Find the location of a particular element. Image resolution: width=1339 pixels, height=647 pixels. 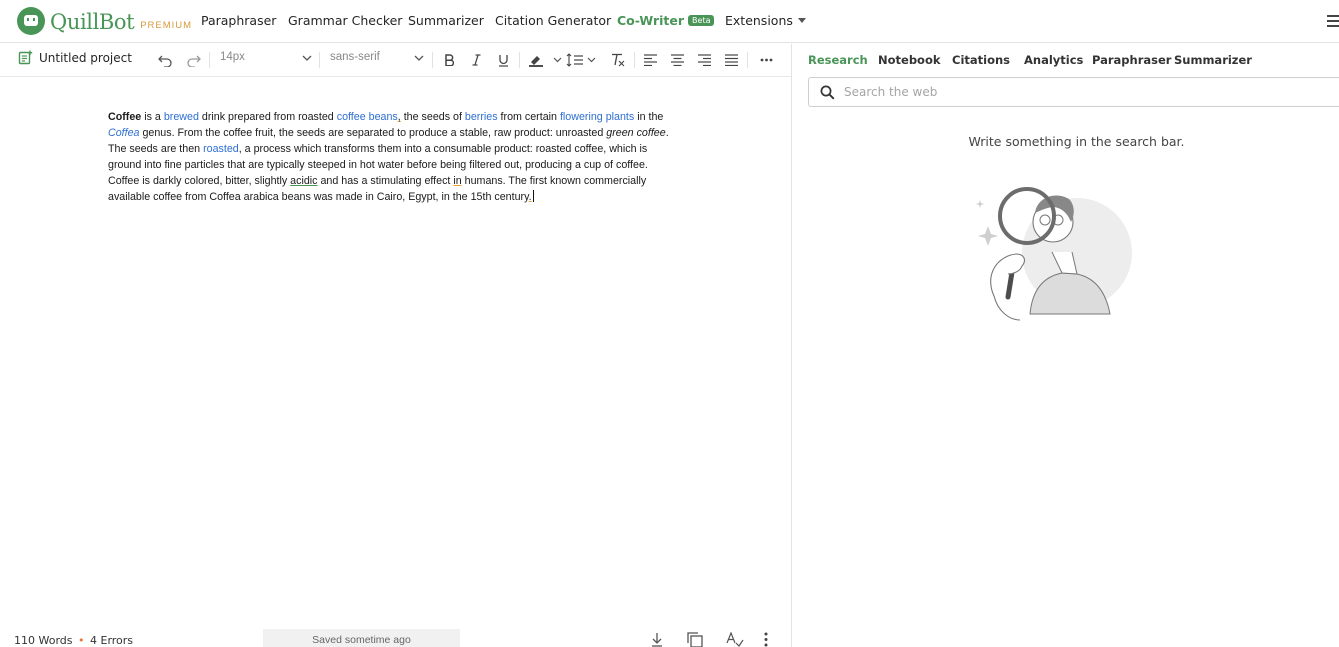

search-icon is located at coordinates (827, 92).